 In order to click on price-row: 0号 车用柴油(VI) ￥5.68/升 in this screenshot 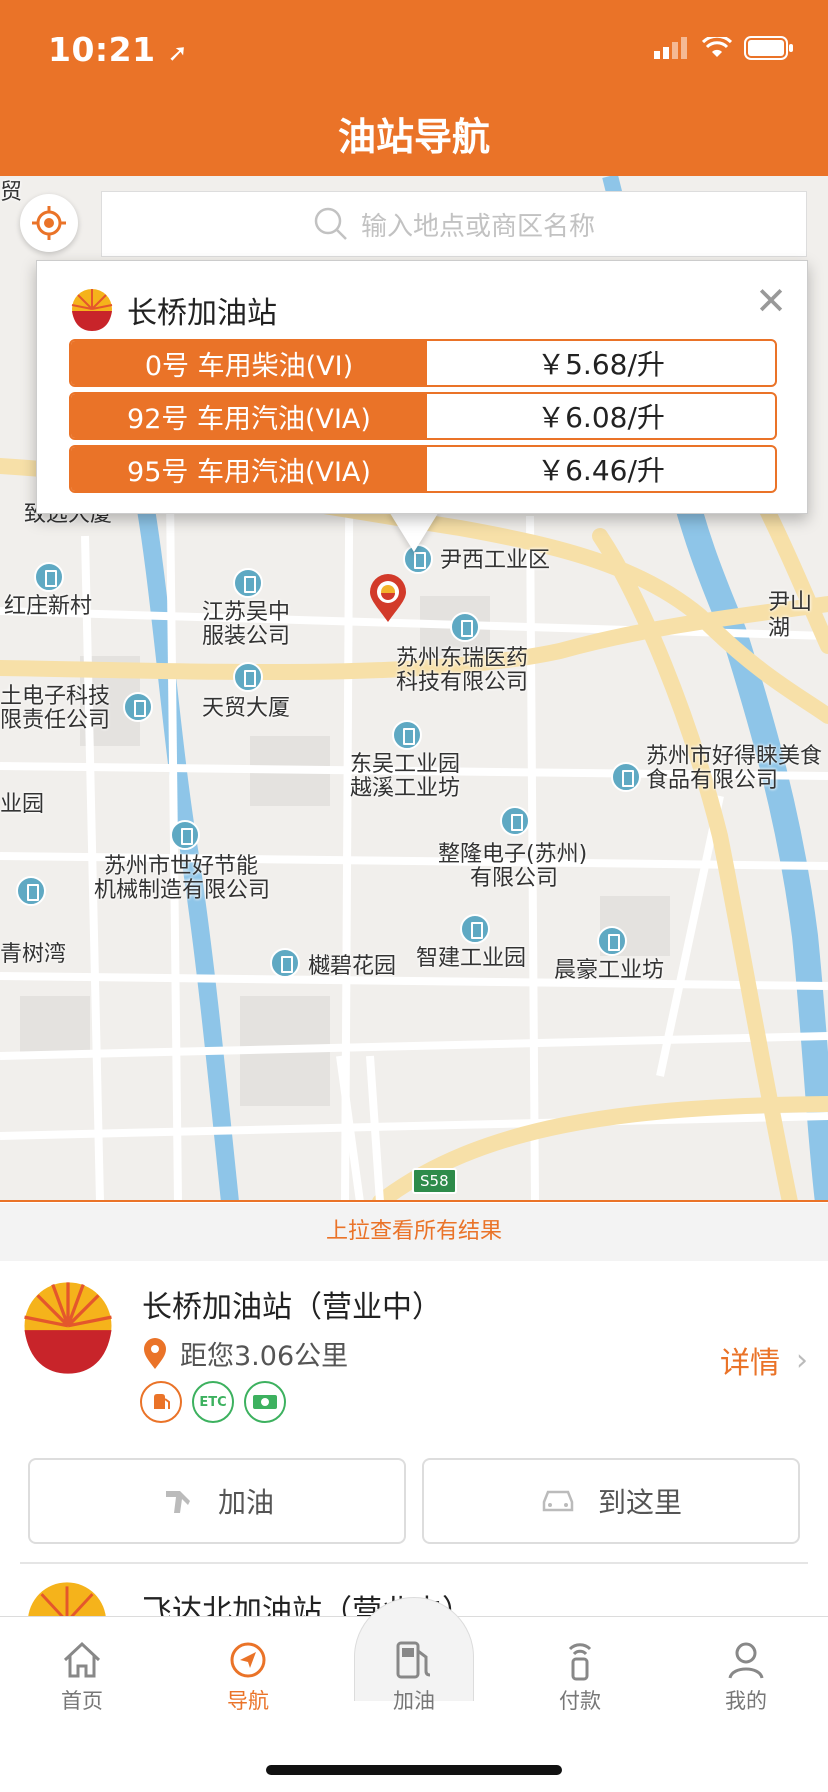, I will do `click(423, 363)`.